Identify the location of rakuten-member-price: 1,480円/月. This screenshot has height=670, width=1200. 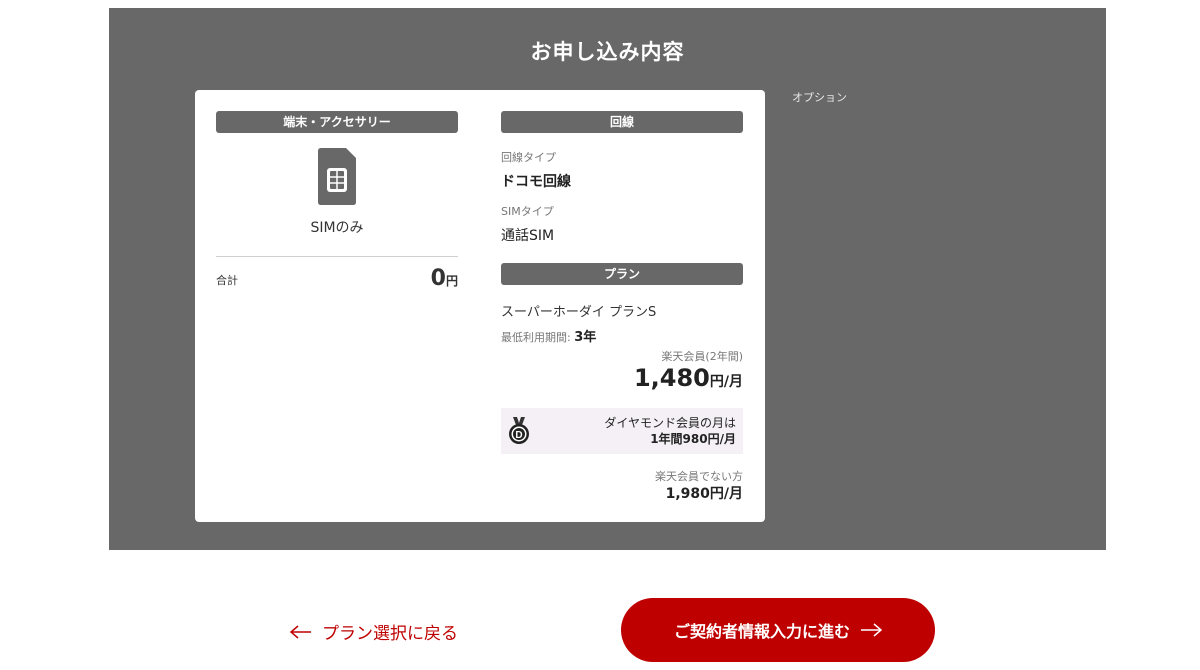
(688, 378).